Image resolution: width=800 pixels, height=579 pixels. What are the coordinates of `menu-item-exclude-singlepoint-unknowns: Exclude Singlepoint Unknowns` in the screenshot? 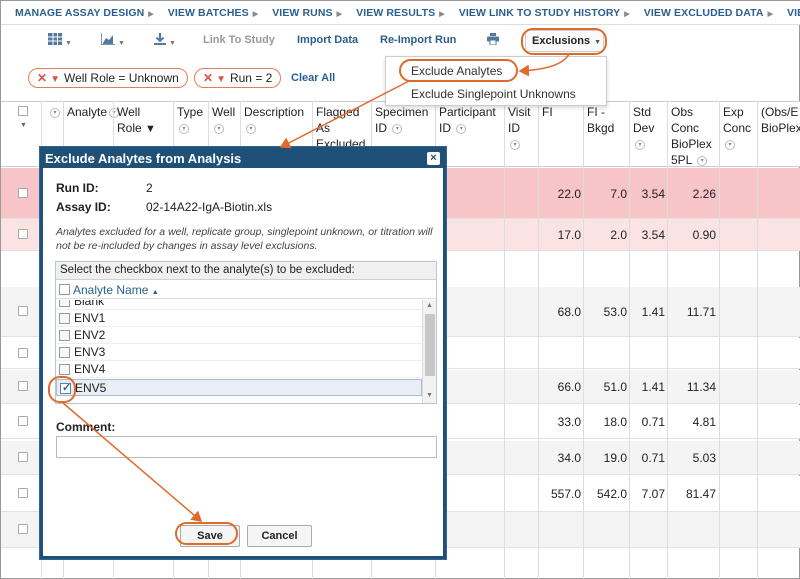 It's located at (496, 94).